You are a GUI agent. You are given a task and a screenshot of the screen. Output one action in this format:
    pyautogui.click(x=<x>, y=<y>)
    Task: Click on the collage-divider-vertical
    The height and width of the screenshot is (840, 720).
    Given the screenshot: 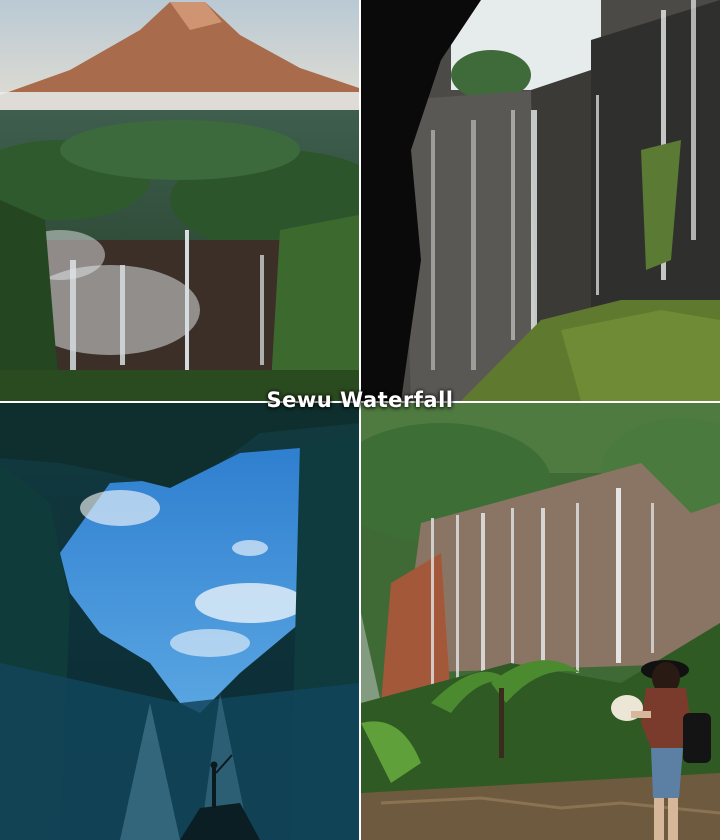 What is the action you would take?
    pyautogui.click(x=360, y=420)
    